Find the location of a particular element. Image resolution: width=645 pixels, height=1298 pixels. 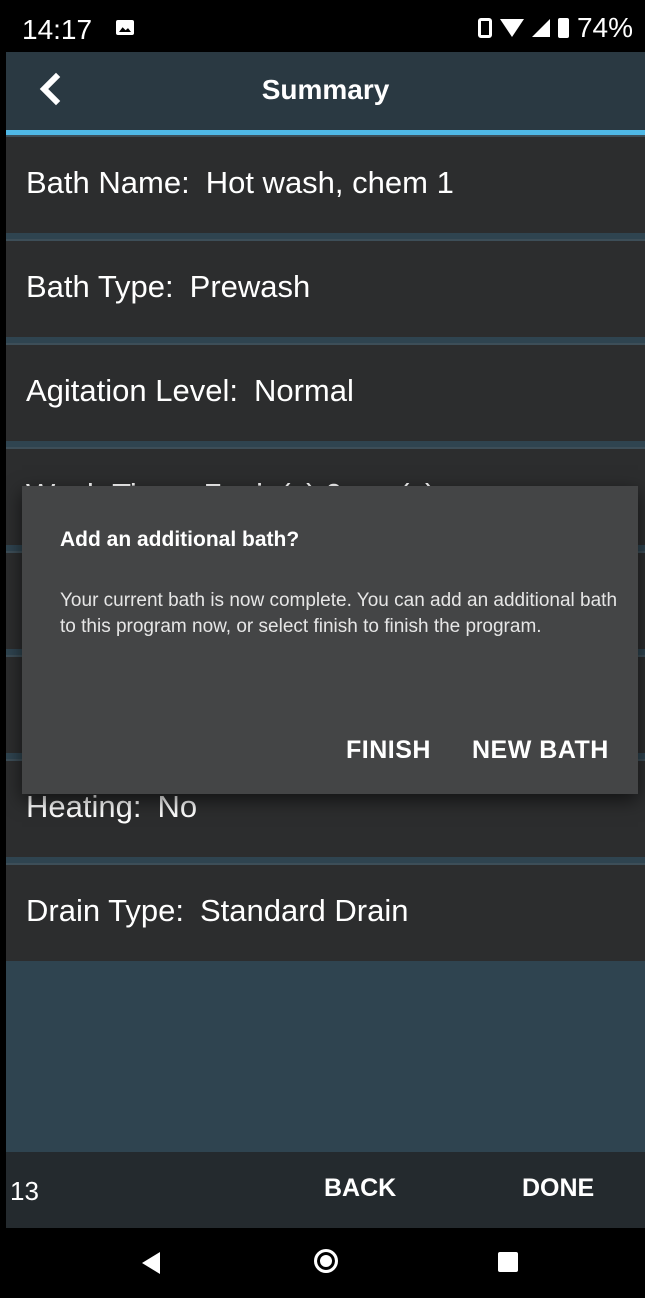

system-nav-bar is located at coordinates (325, 1263).